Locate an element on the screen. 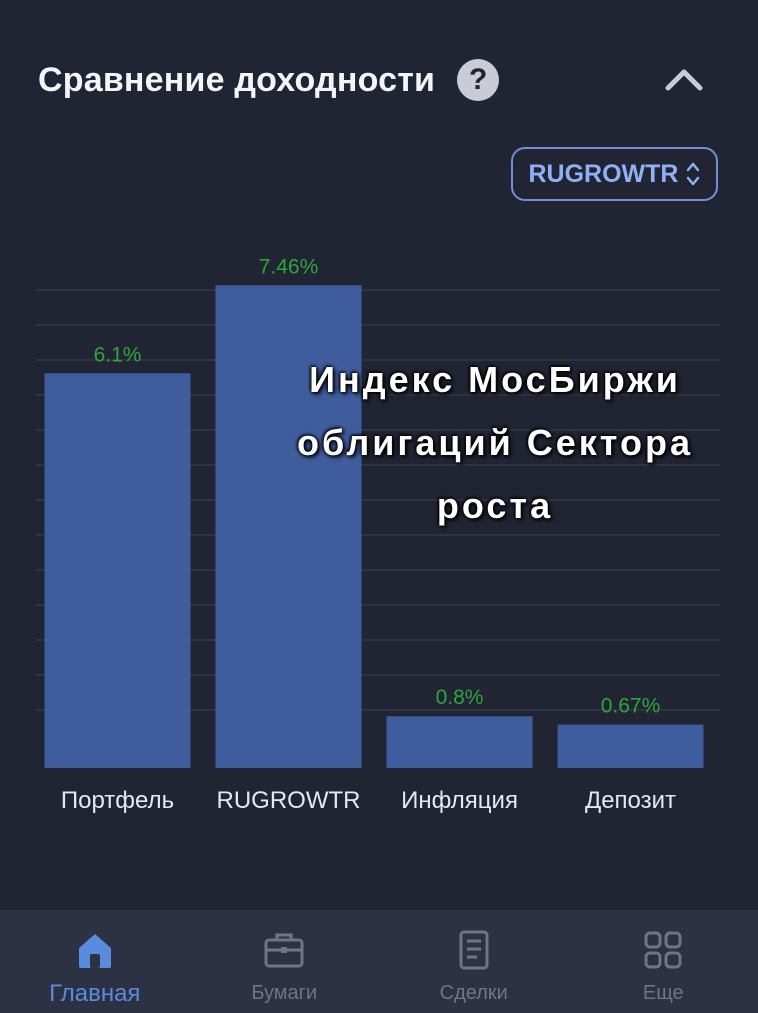  benchmark-caption-line: Индекс МосБиржи is located at coordinates (495, 379).